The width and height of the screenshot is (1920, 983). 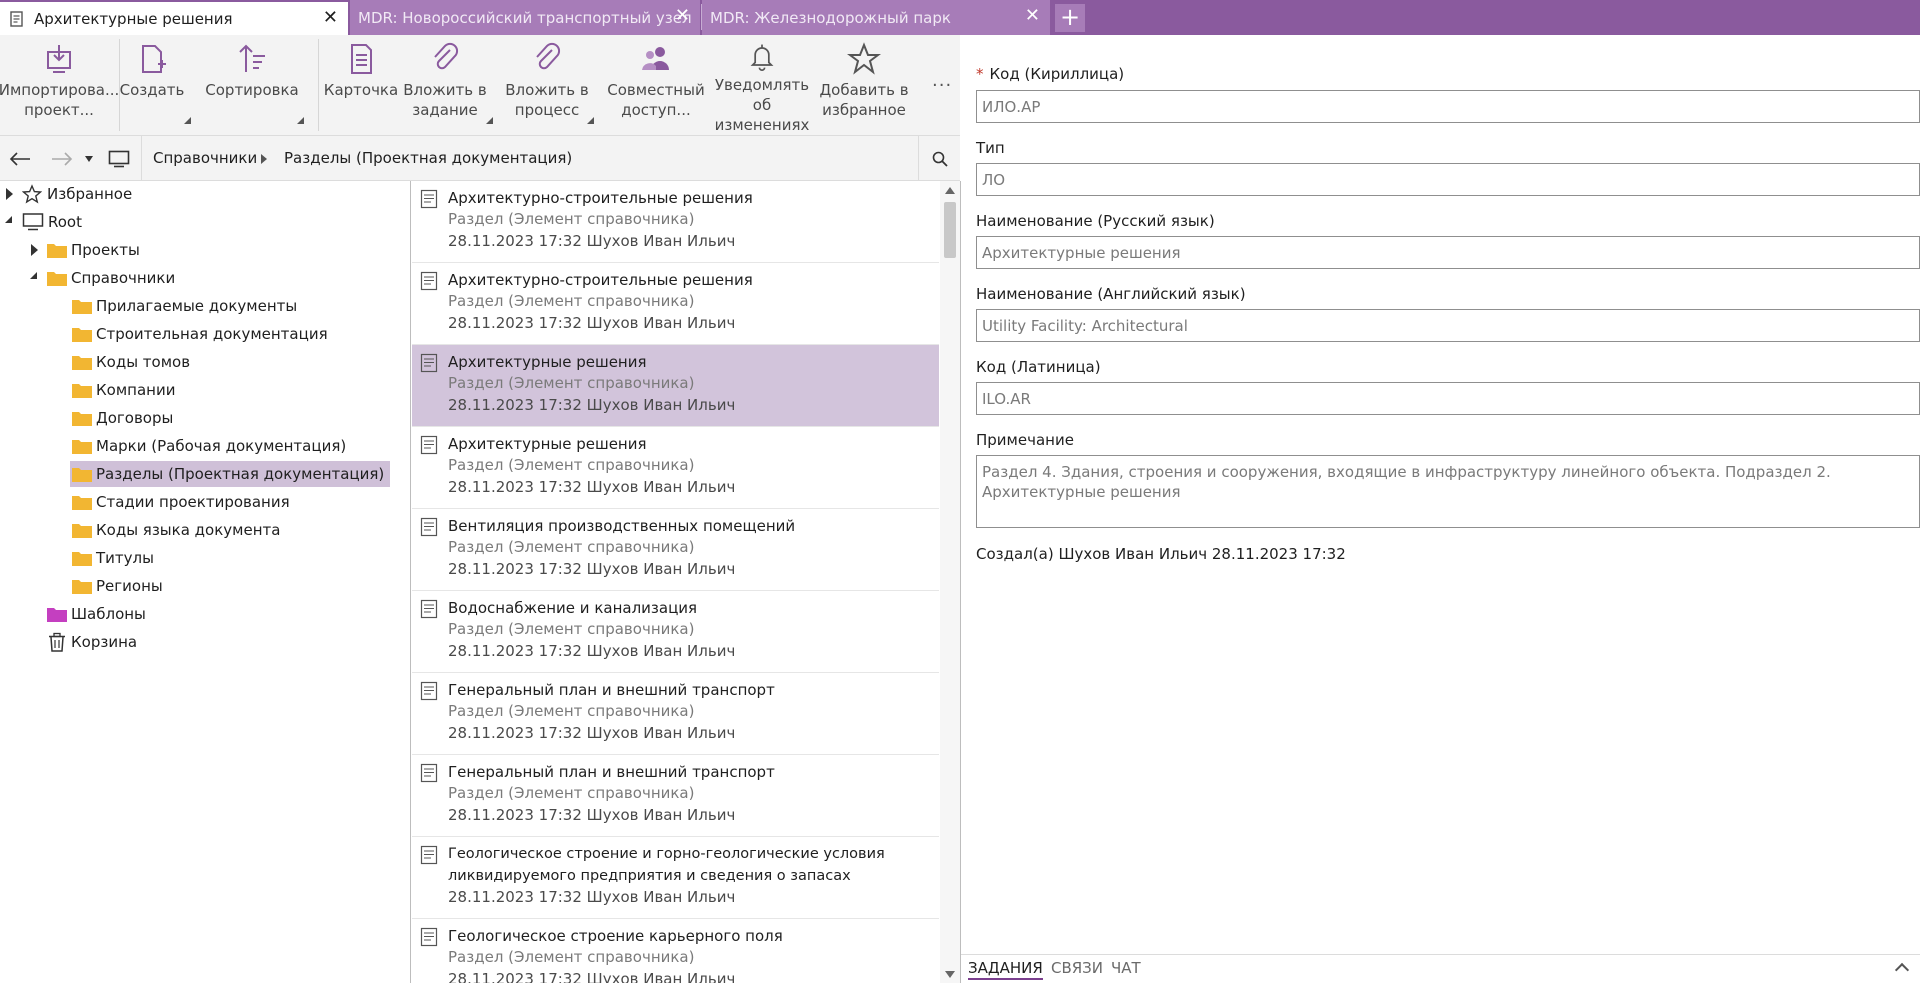 I want to click on tree-item-volume-codes: Коды томов, so click(x=131, y=362).